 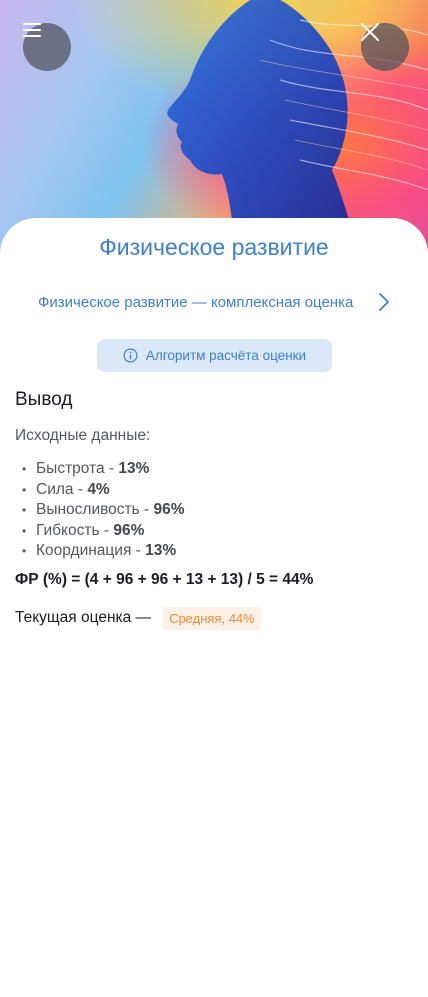 I want to click on parameter-name: Быстрота, so click(x=70, y=468).